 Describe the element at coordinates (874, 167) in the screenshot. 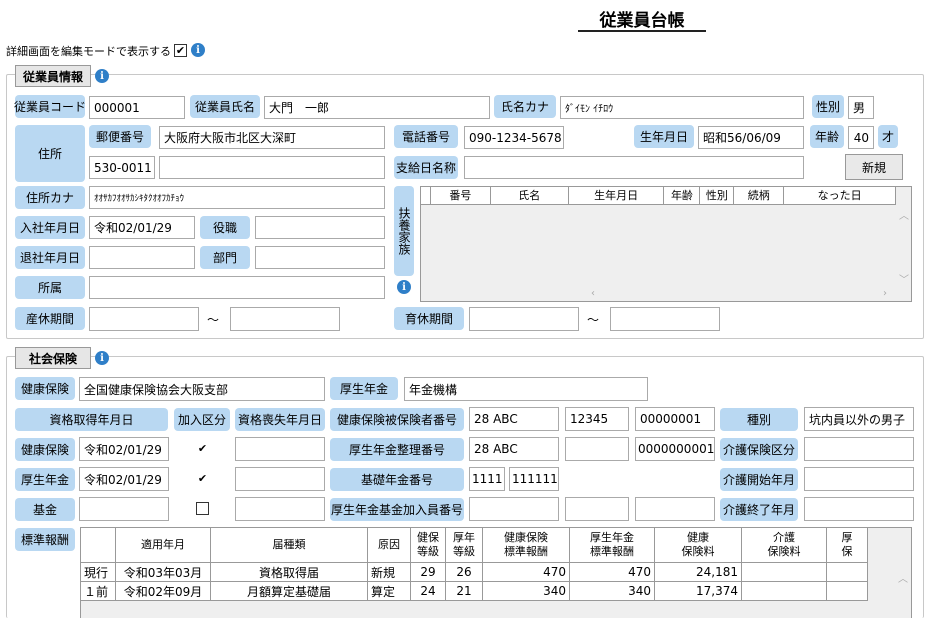

I see `new-button: 新規` at that location.